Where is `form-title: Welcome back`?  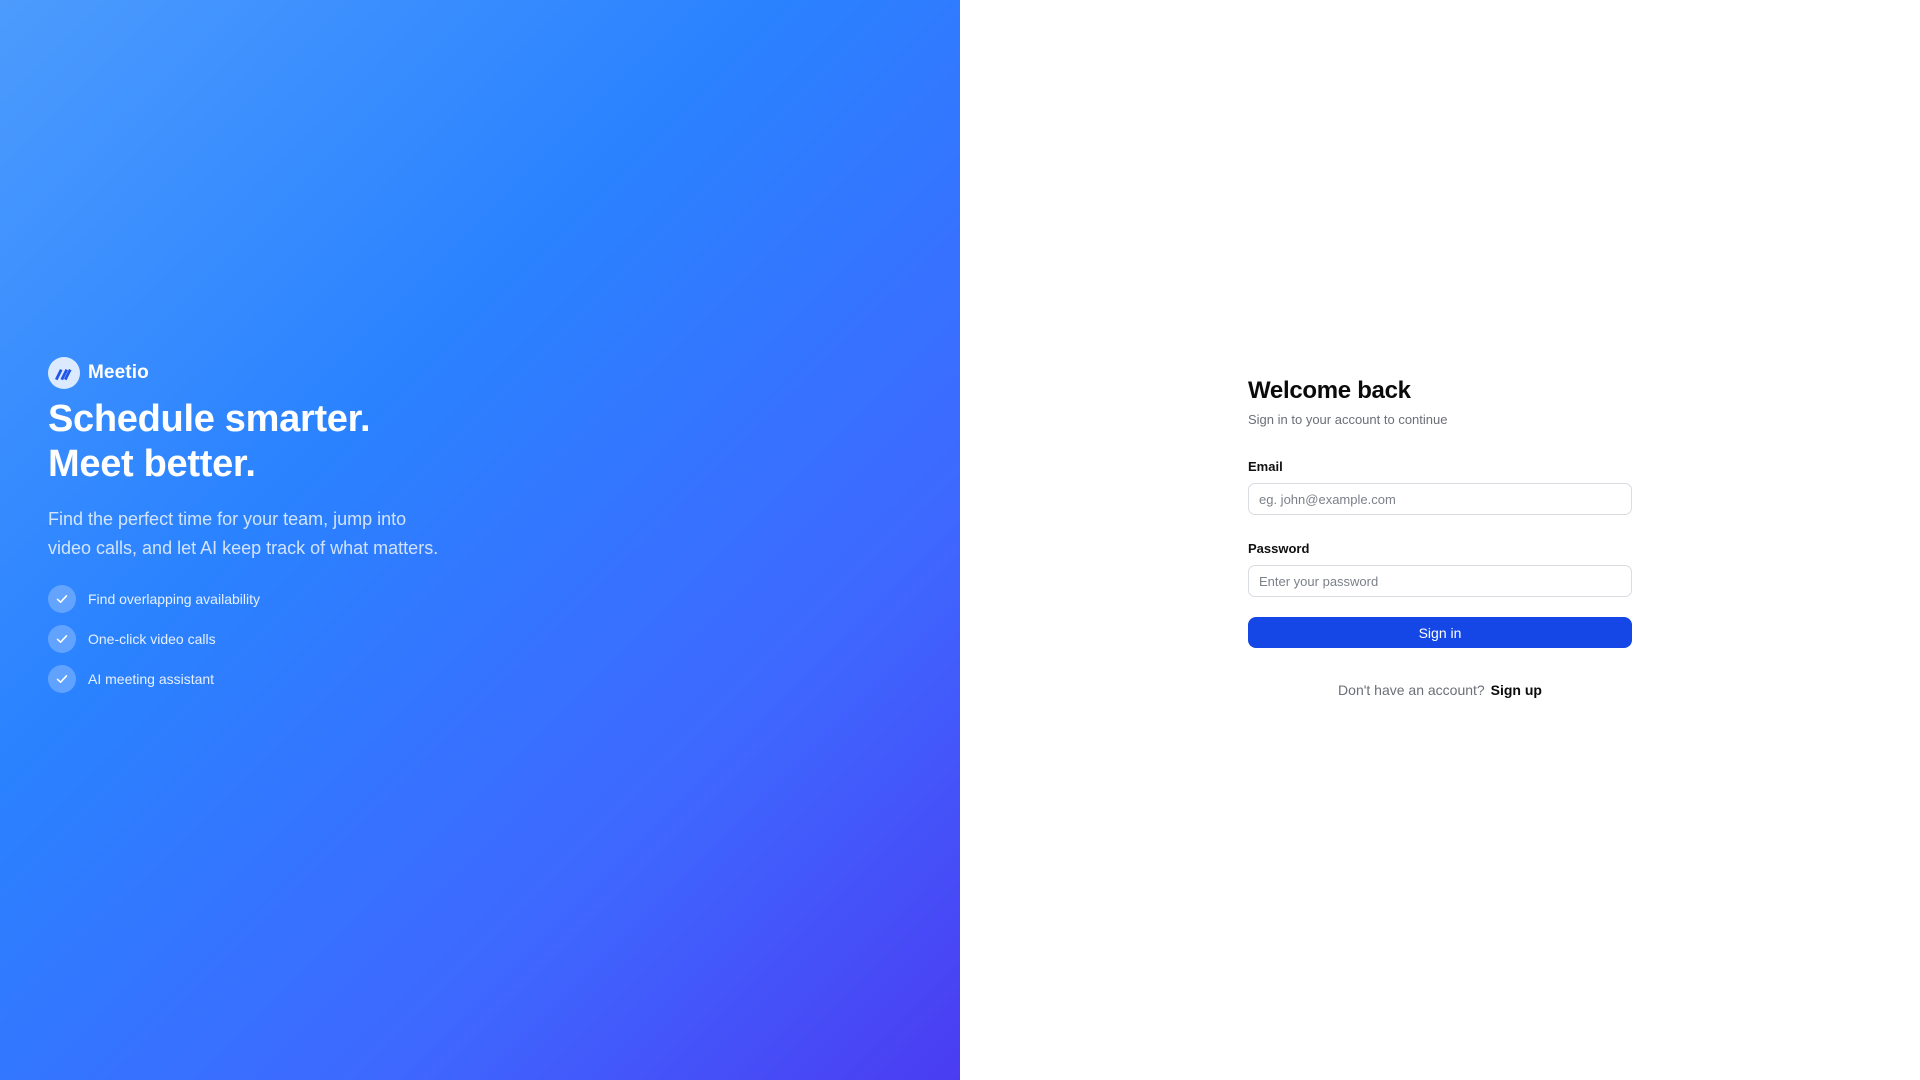
form-title: Welcome back is located at coordinates (1329, 390).